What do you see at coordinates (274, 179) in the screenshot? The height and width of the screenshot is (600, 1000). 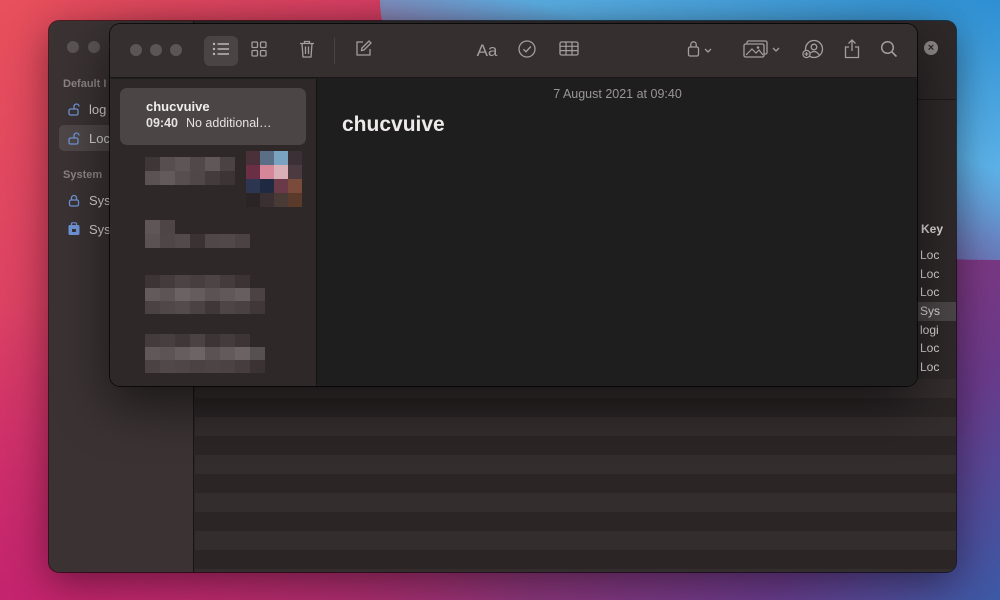 I see `redacted-thumbnail` at bounding box center [274, 179].